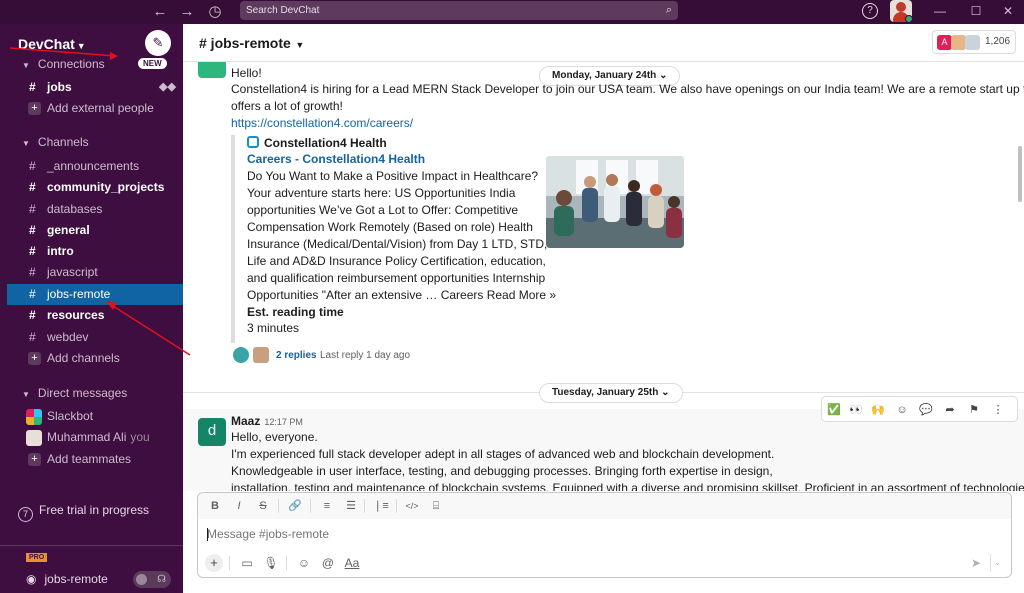 The image size is (1024, 593). Describe the element at coordinates (245, 421) in the screenshot. I see `message-author: Maaz` at that location.